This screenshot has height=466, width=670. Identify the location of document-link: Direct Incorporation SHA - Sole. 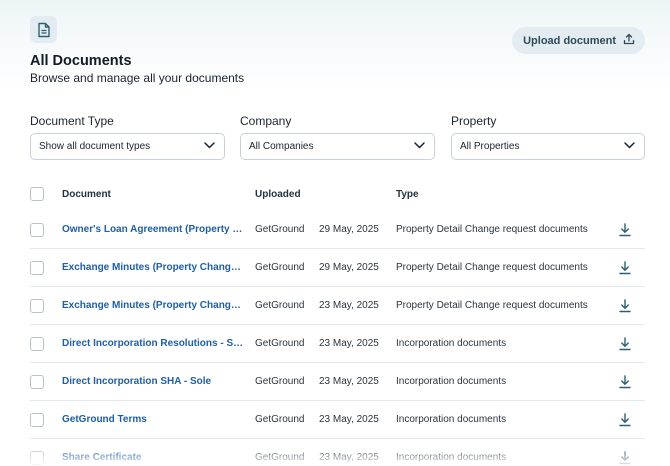
(153, 381).